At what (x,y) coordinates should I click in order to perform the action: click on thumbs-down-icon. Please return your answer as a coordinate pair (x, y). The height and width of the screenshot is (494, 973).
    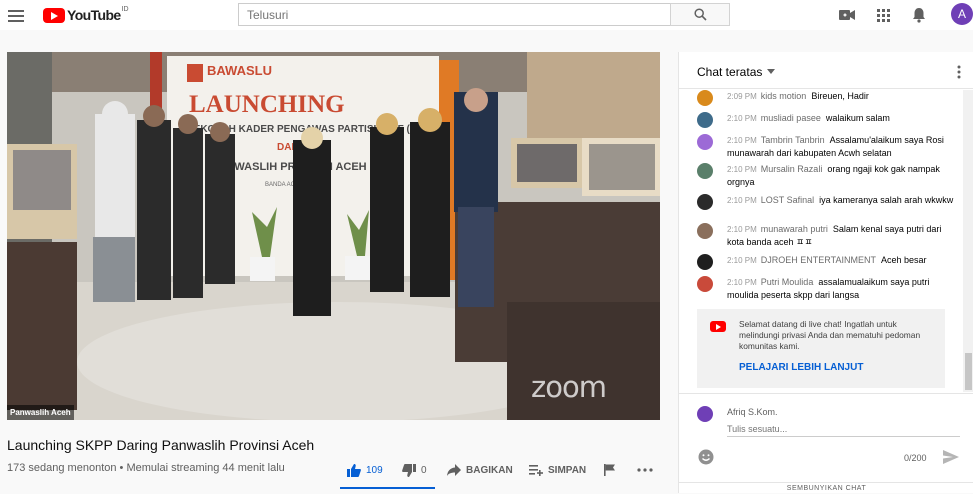
    Looking at the image, I should click on (409, 470).